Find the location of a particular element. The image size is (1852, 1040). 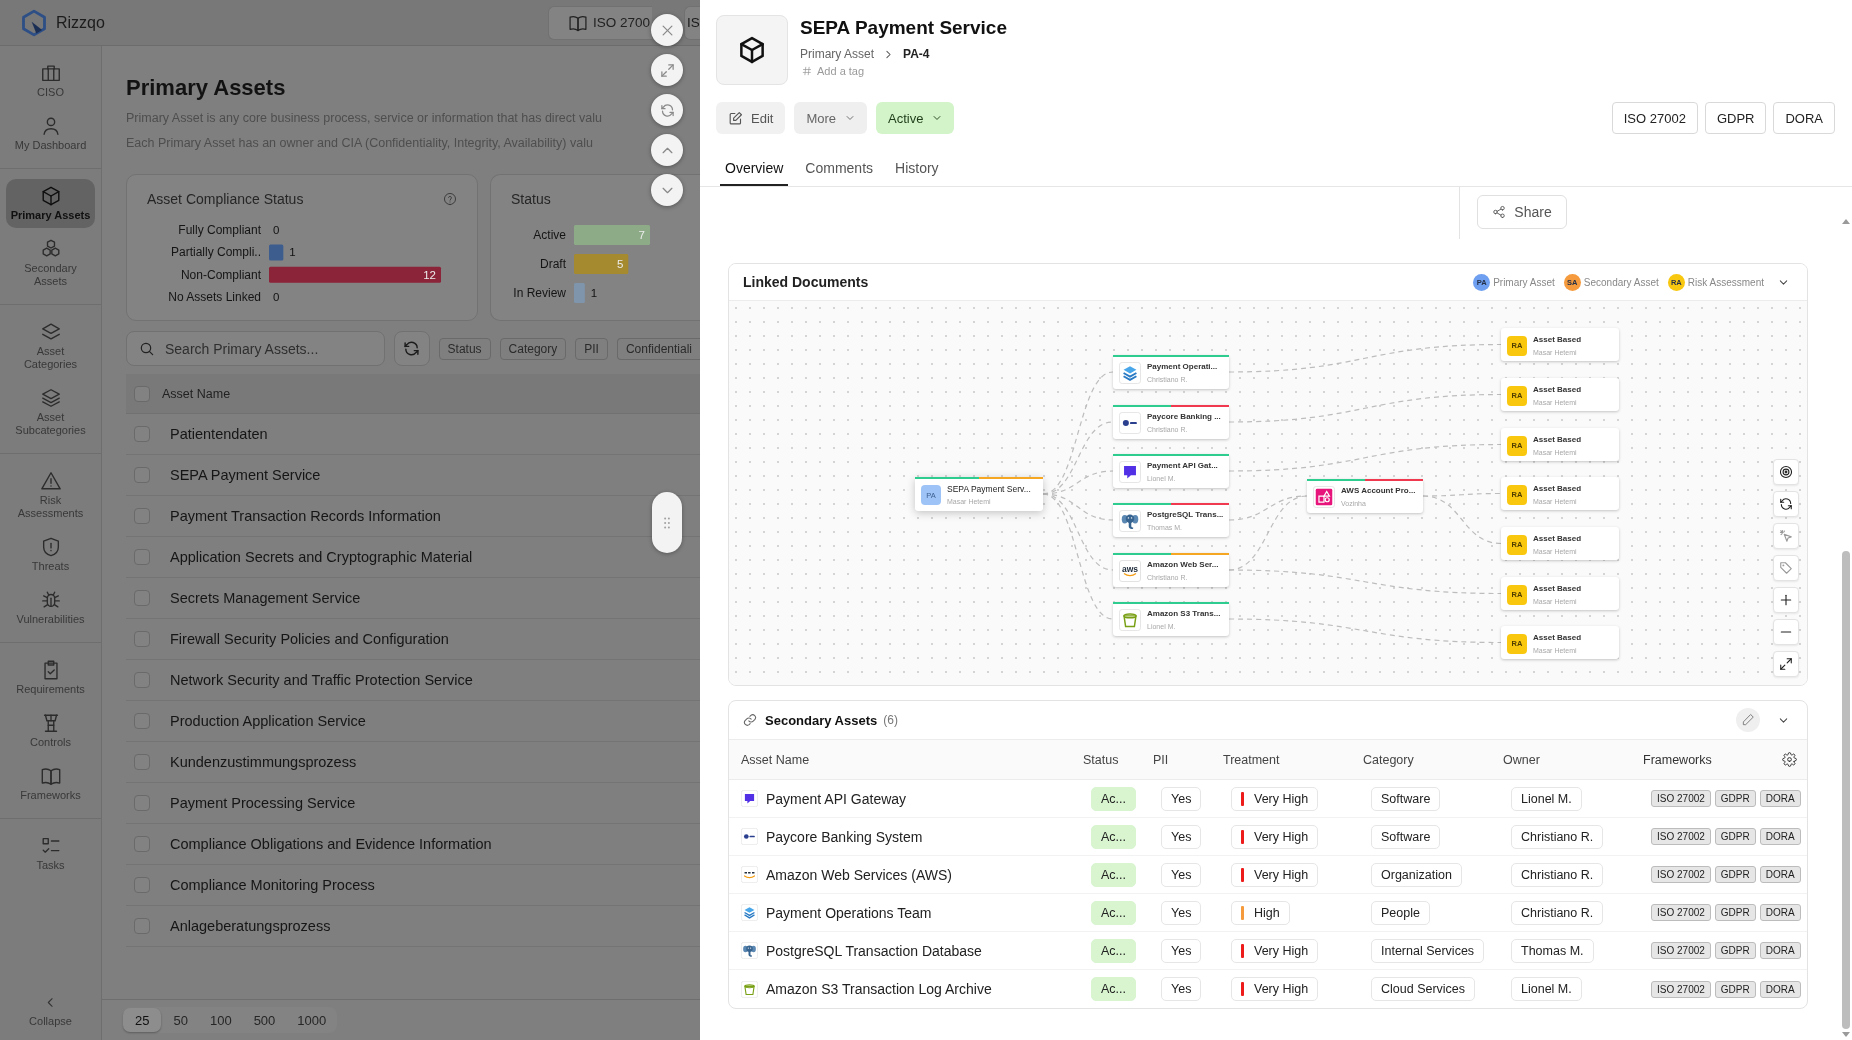

tab: Overview is located at coordinates (754, 169).